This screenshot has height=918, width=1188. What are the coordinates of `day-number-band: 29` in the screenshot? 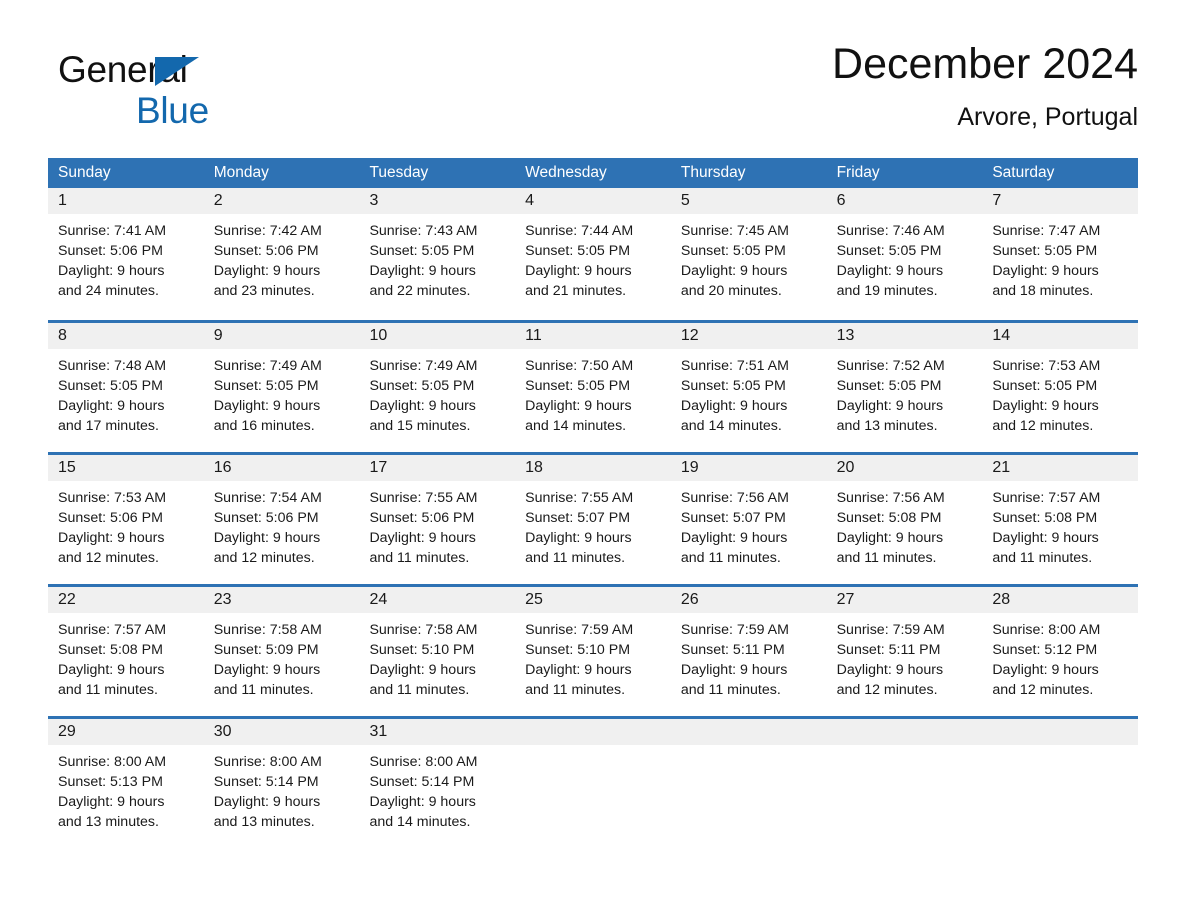 It's located at (126, 732).